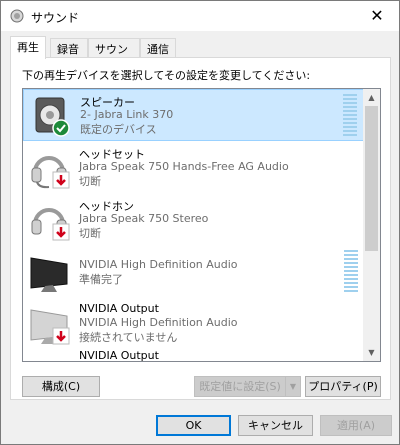 The image size is (400, 445). Describe the element at coordinates (343, 386) in the screenshot. I see `properties-button: プロパティ(P)` at that location.